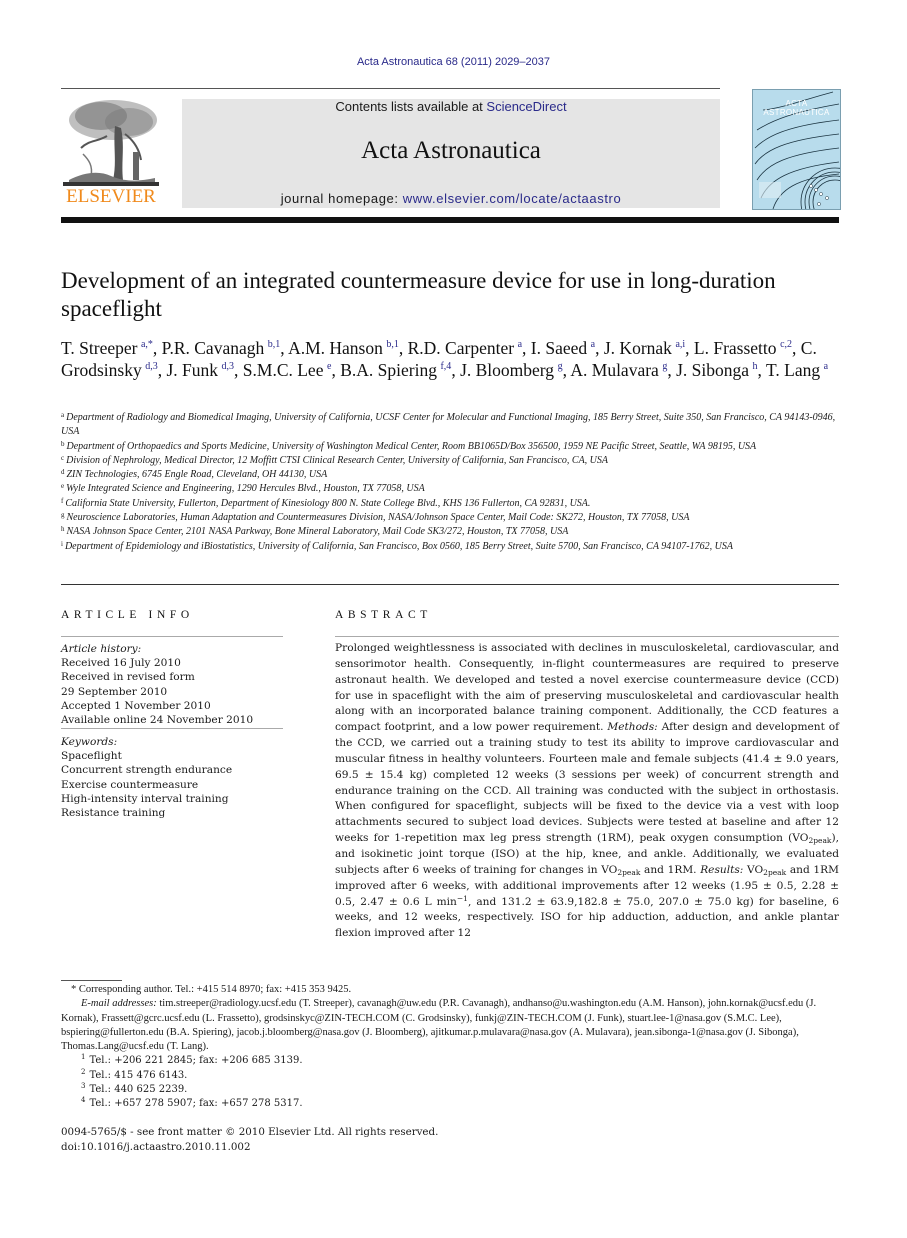 This screenshot has height=1238, width=907. What do you see at coordinates (83, 1100) in the screenshot?
I see `footnote-number: 4` at bounding box center [83, 1100].